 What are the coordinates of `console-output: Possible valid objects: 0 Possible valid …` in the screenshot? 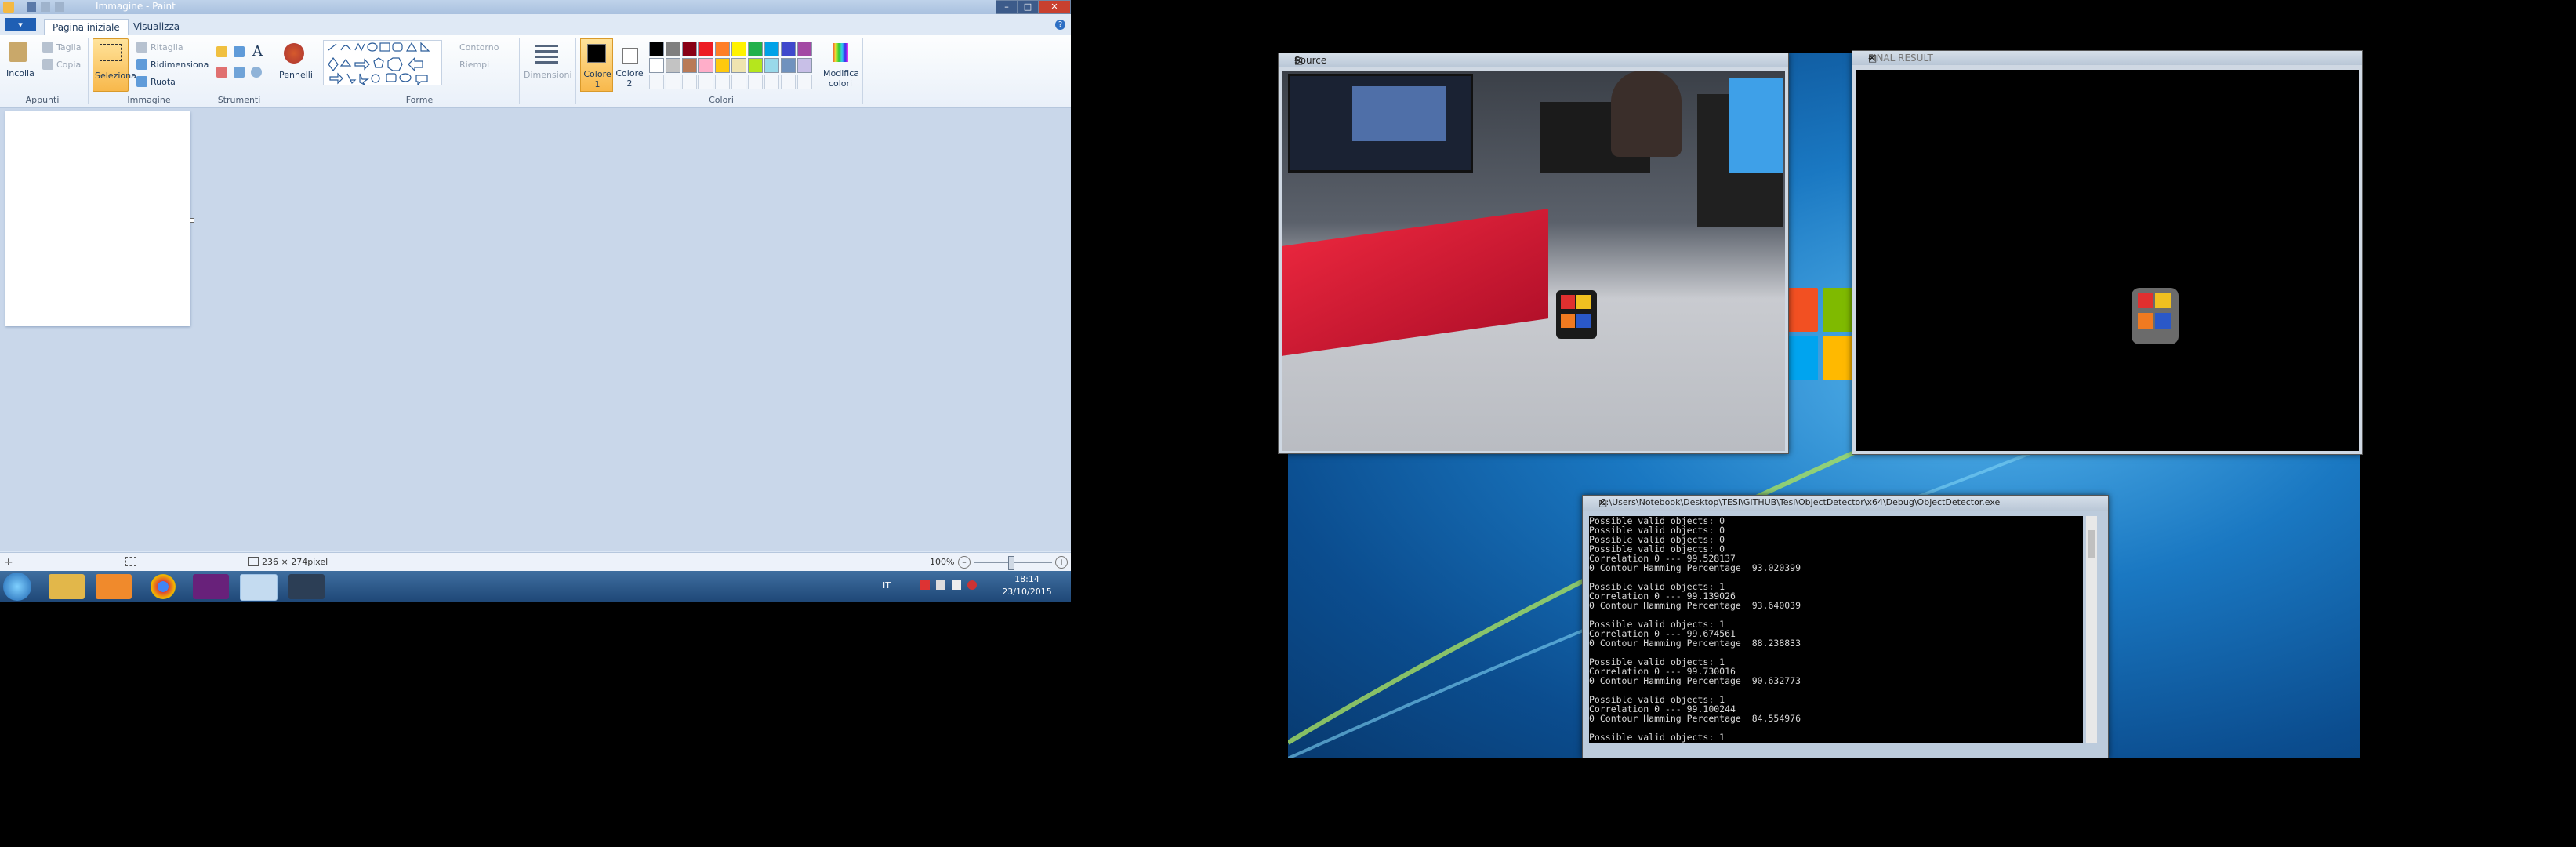 It's located at (1836, 629).